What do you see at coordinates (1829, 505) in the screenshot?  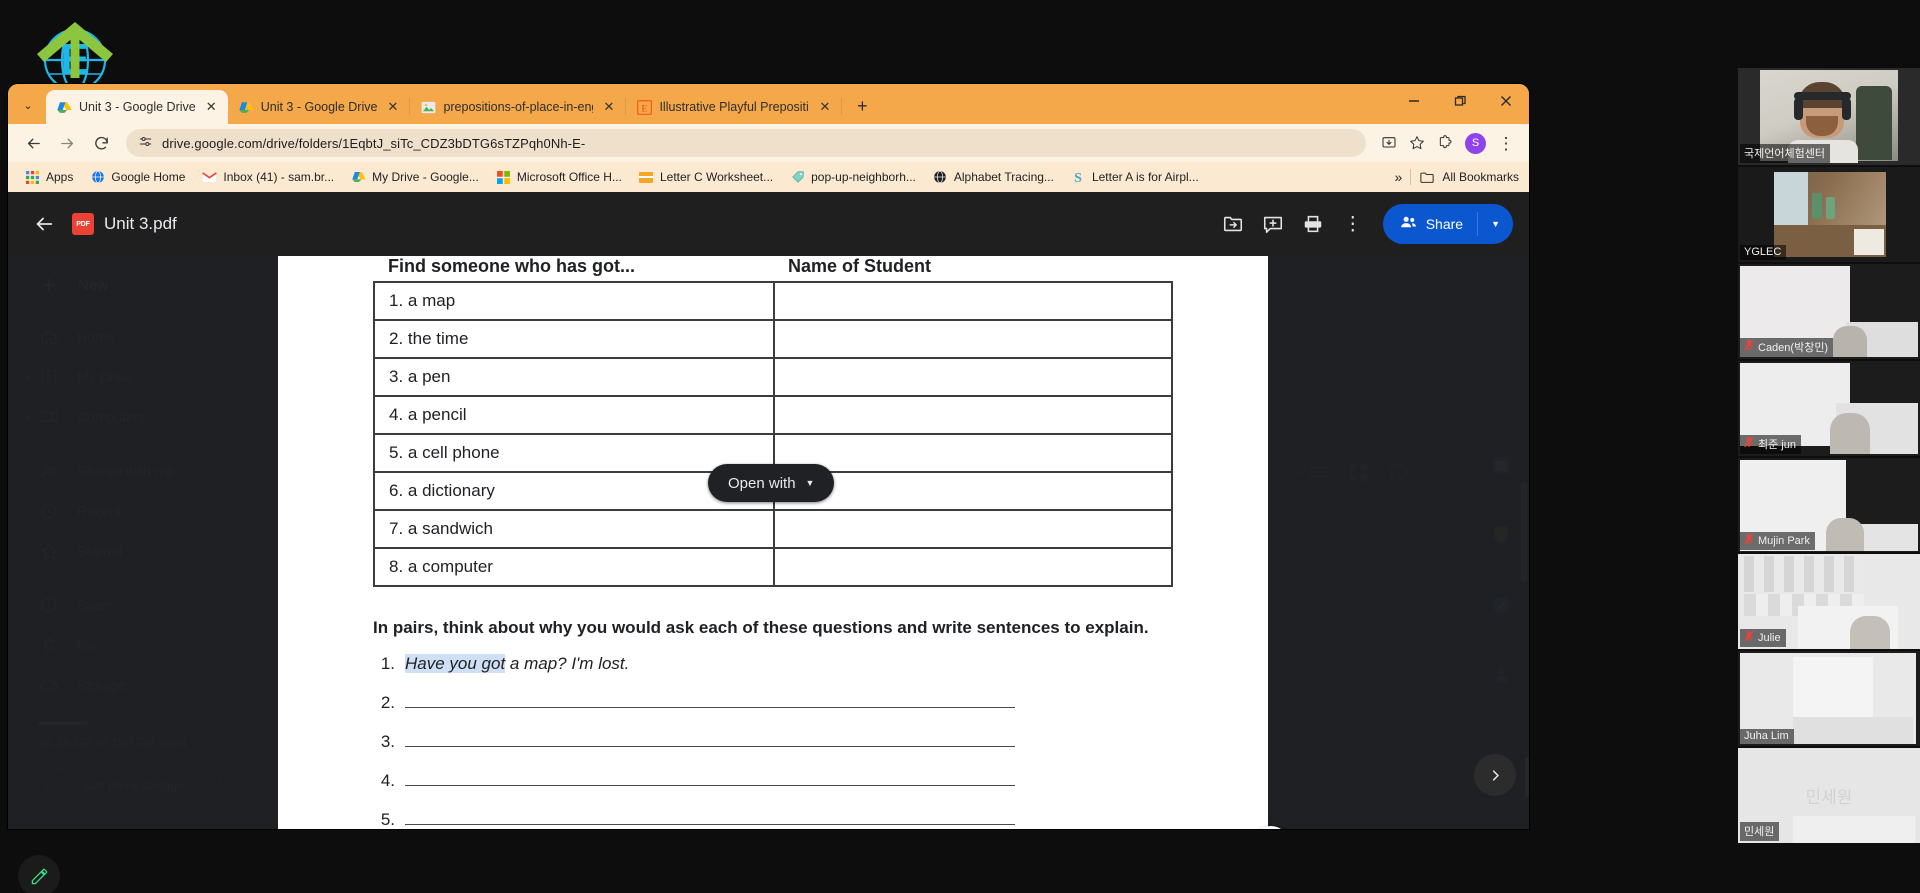 I see `video-tile-4: Mujin Park` at bounding box center [1829, 505].